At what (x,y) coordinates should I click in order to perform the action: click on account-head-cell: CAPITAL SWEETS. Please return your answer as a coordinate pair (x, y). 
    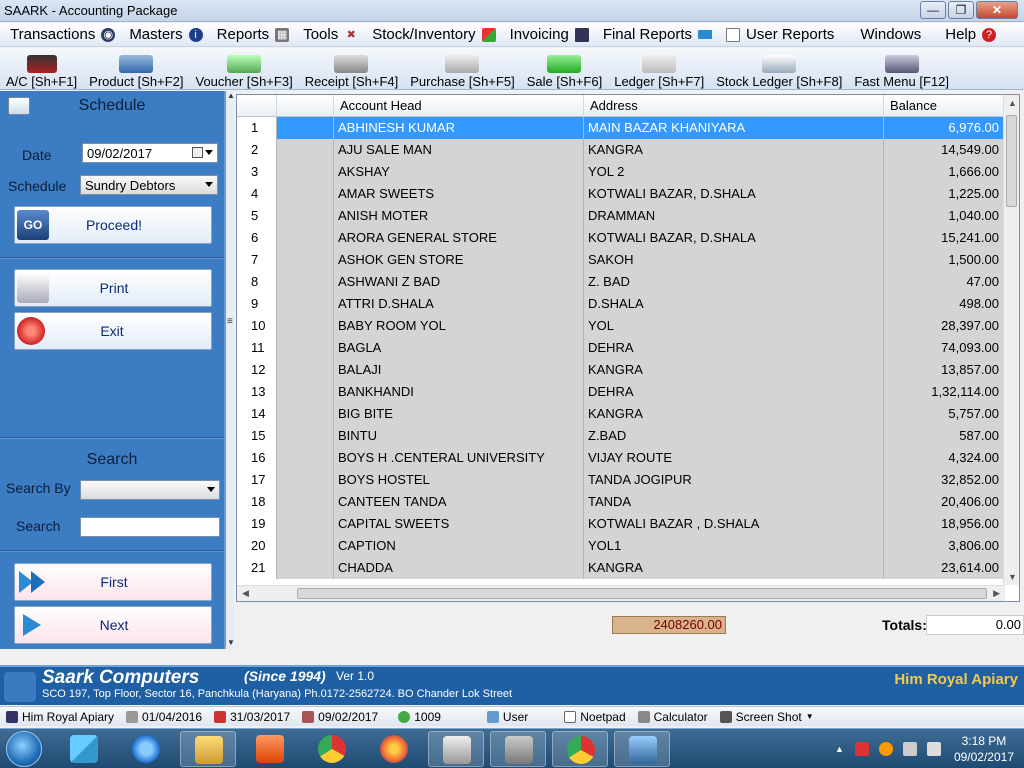
    Looking at the image, I should click on (459, 524).